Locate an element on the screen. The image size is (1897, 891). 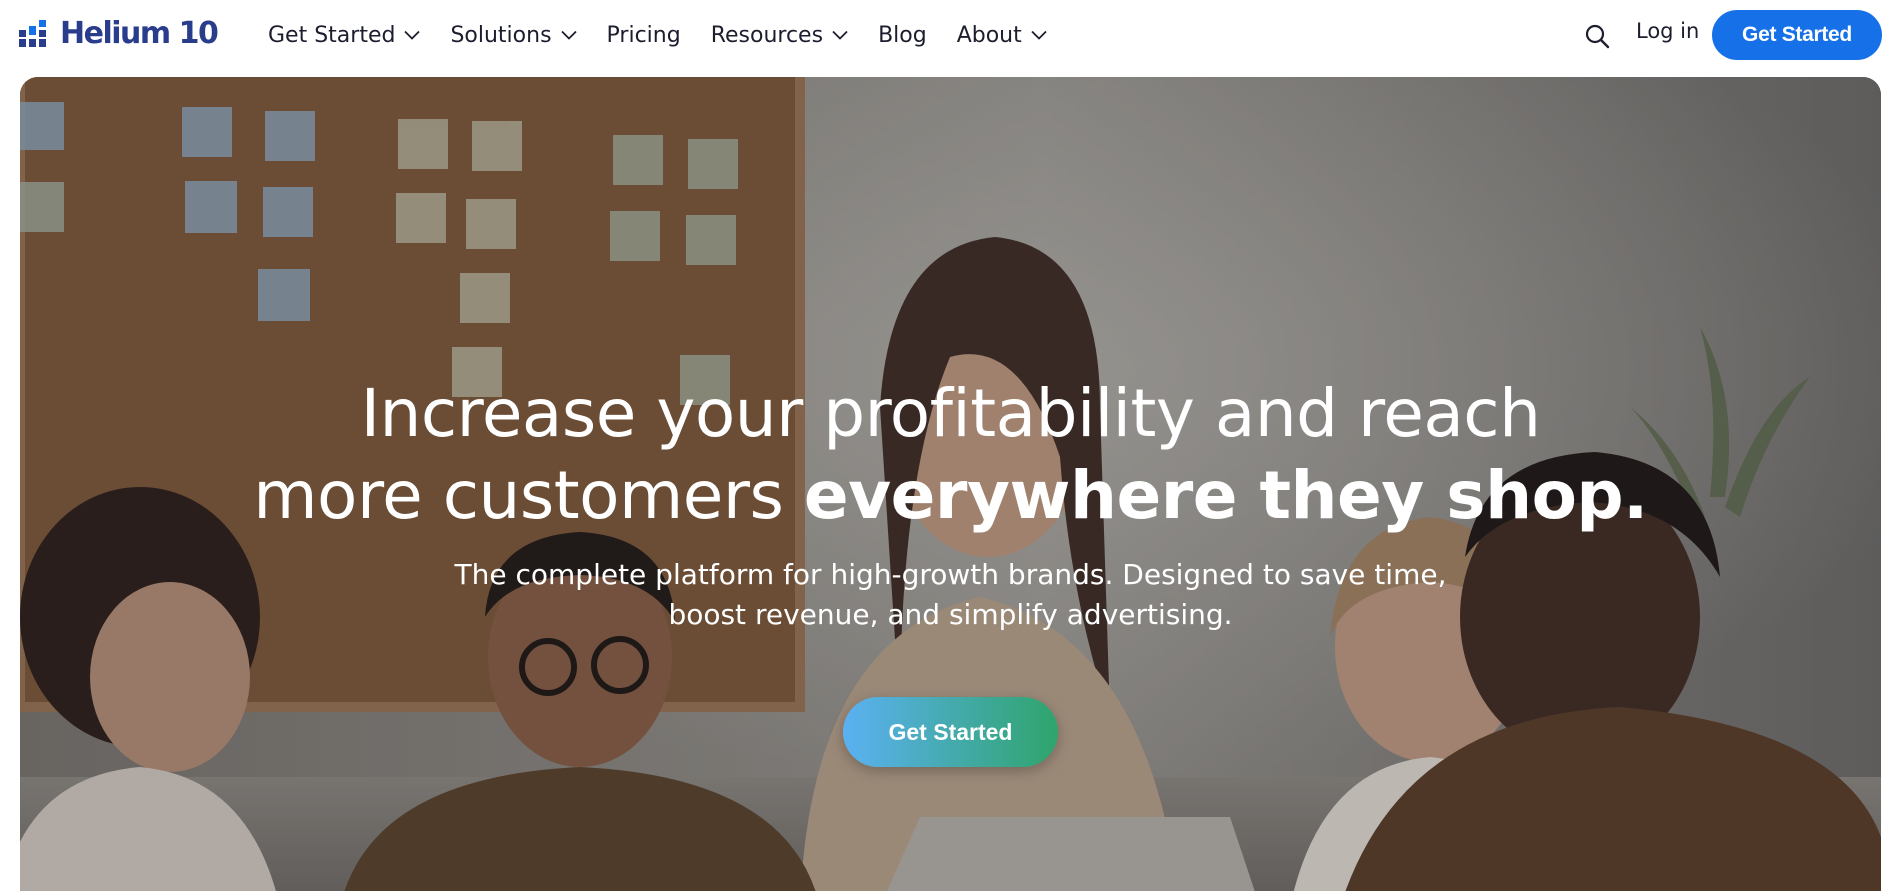
nav-item-get-started: Get Started is located at coordinates (344, 35).